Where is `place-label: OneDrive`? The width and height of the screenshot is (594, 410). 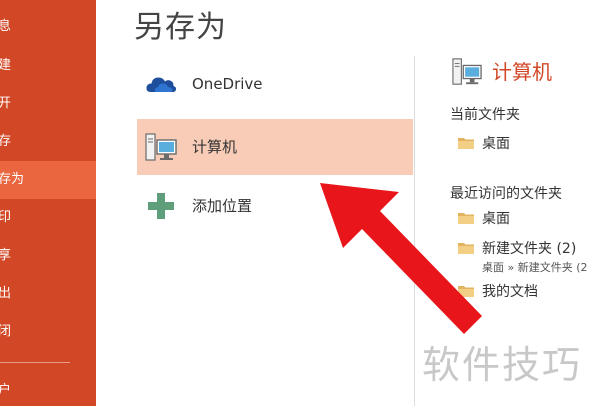 place-label: OneDrive is located at coordinates (227, 84).